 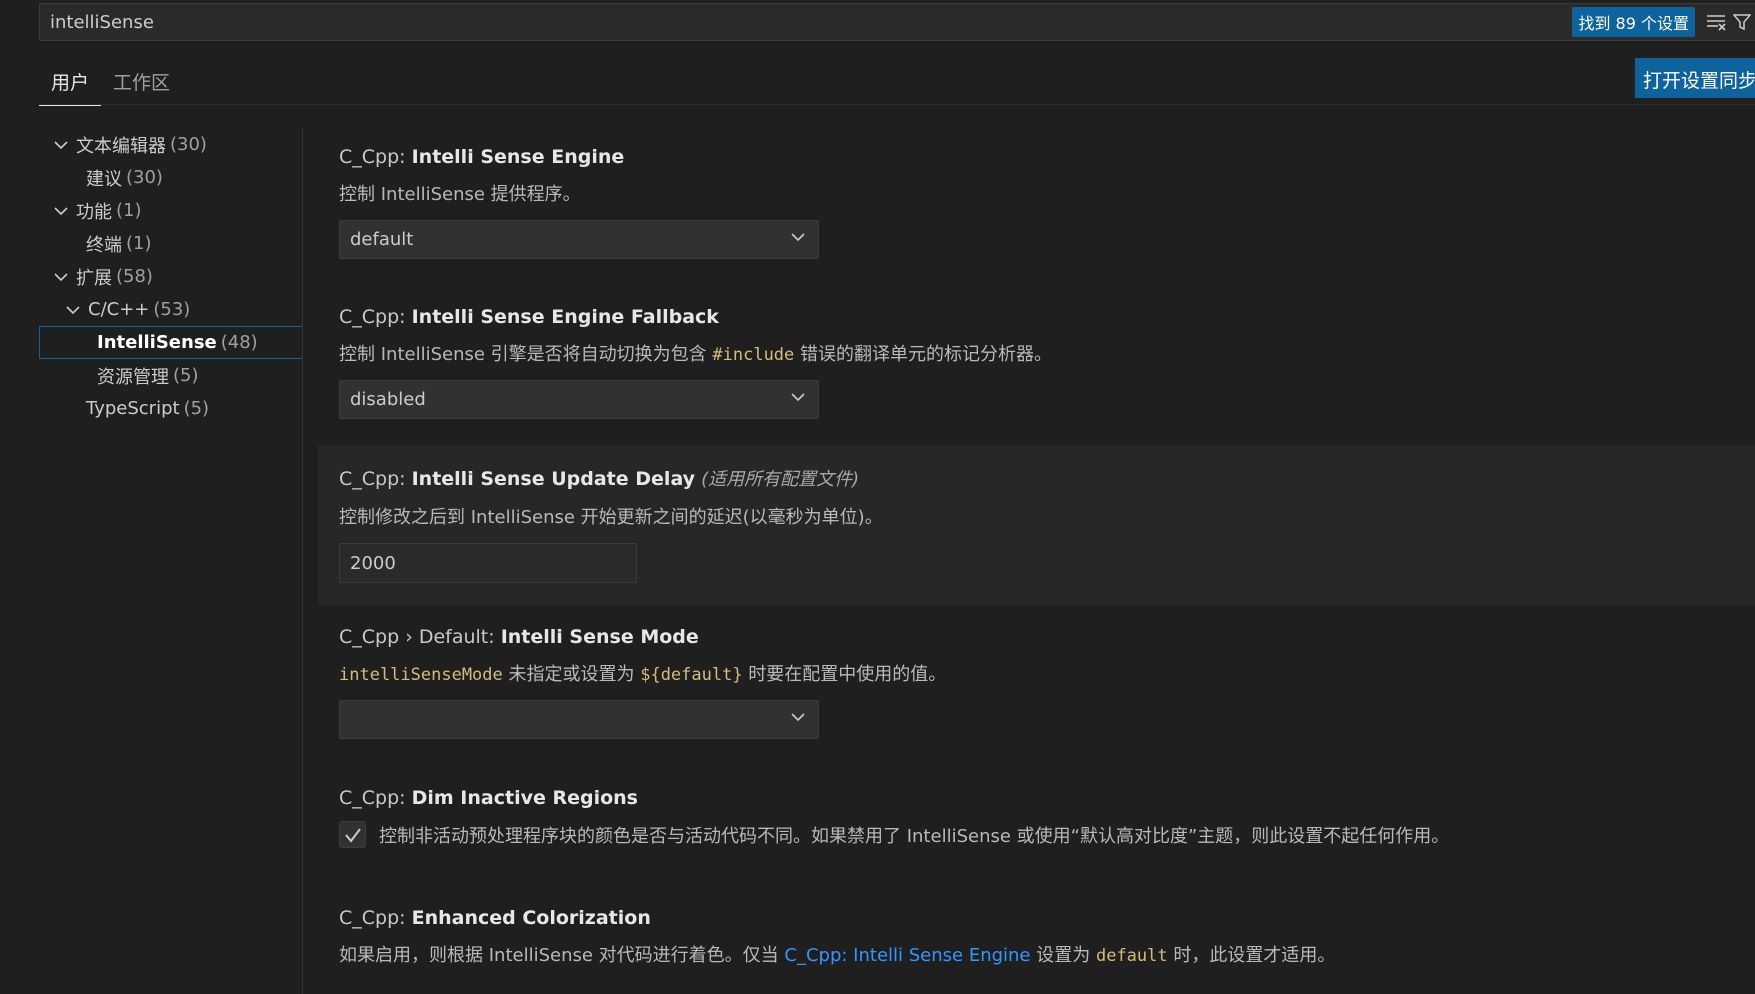 I want to click on tree-item-text-editor: 文本编辑器 (30), so click(x=171, y=144).